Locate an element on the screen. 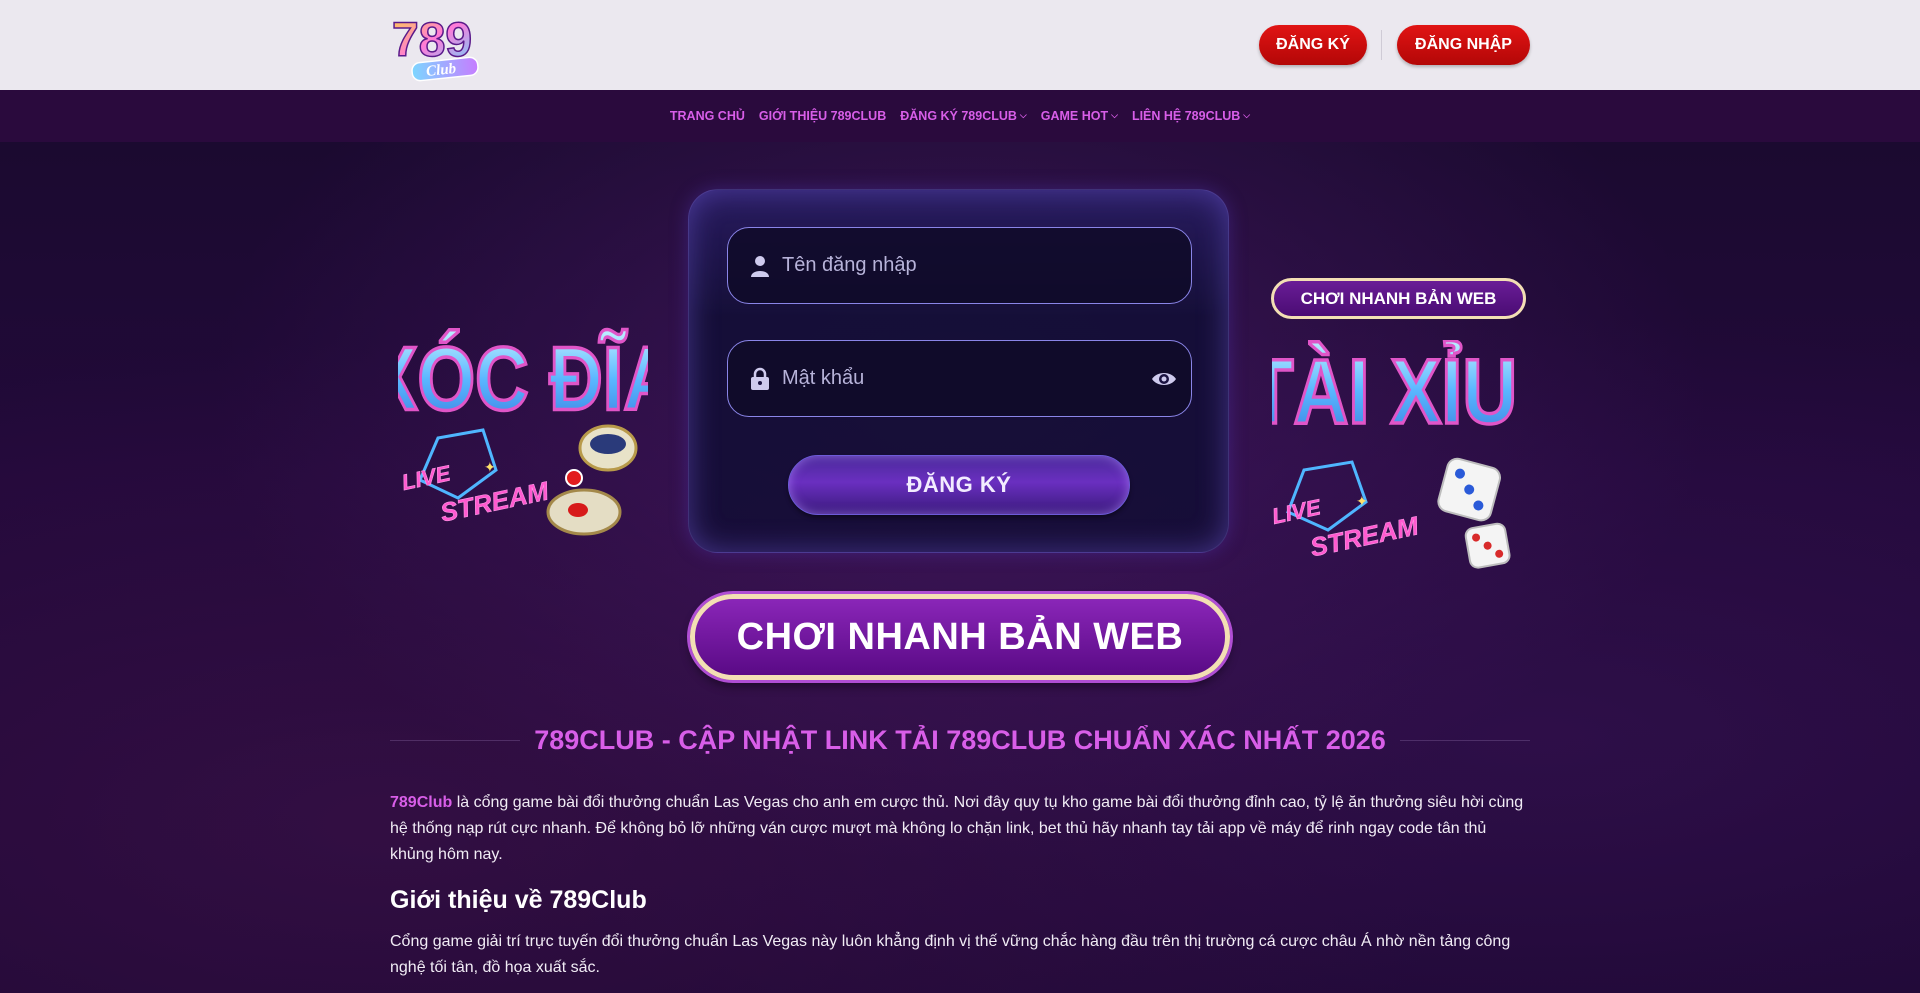 The image size is (1920, 993). password-input is located at coordinates (952, 378).